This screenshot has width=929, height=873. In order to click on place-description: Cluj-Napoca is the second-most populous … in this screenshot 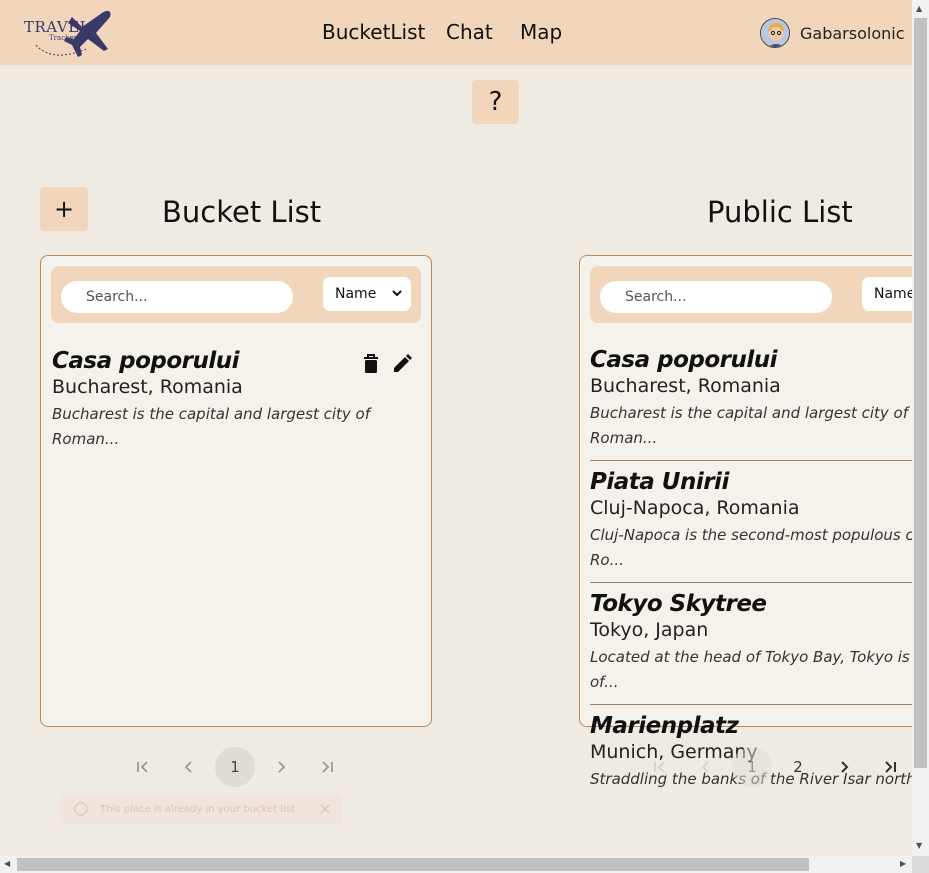, I will do `click(751, 547)`.